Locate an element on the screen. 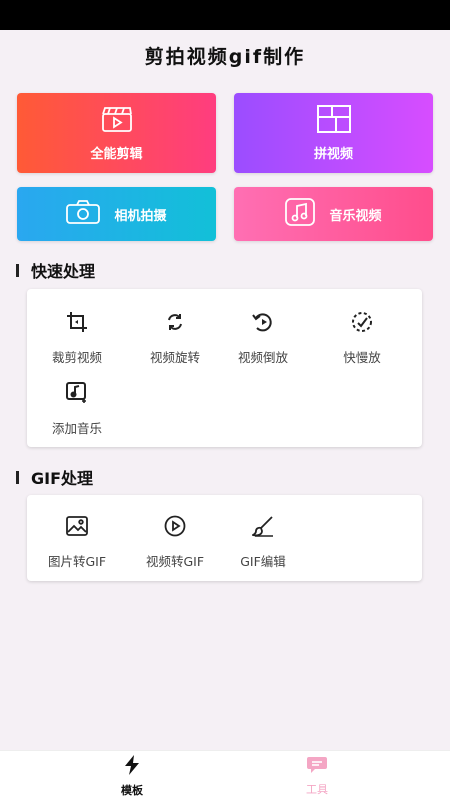 The width and height of the screenshot is (450, 800). nav-tab-templates: 模板 is located at coordinates (132, 775).